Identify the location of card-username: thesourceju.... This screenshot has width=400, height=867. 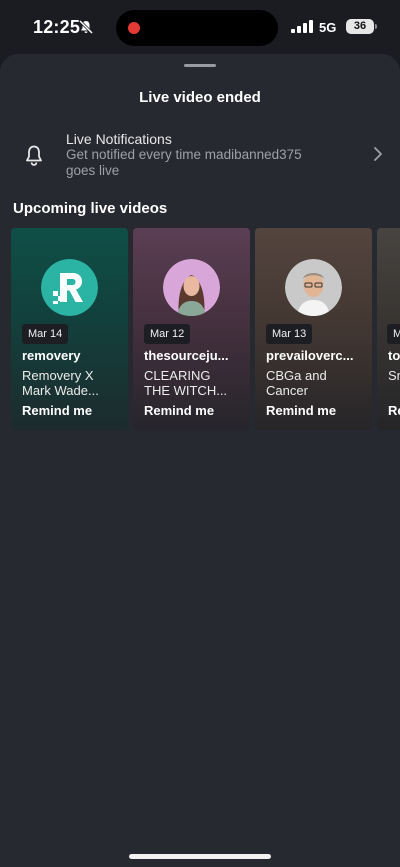
(194, 355).